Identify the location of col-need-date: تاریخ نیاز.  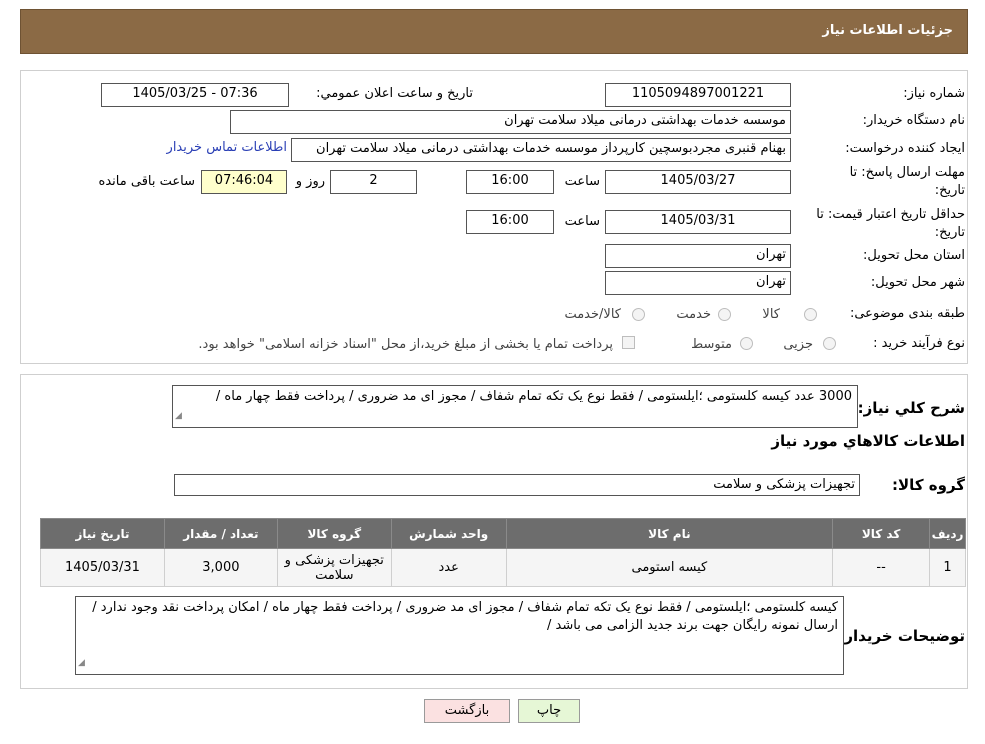
(102, 533).